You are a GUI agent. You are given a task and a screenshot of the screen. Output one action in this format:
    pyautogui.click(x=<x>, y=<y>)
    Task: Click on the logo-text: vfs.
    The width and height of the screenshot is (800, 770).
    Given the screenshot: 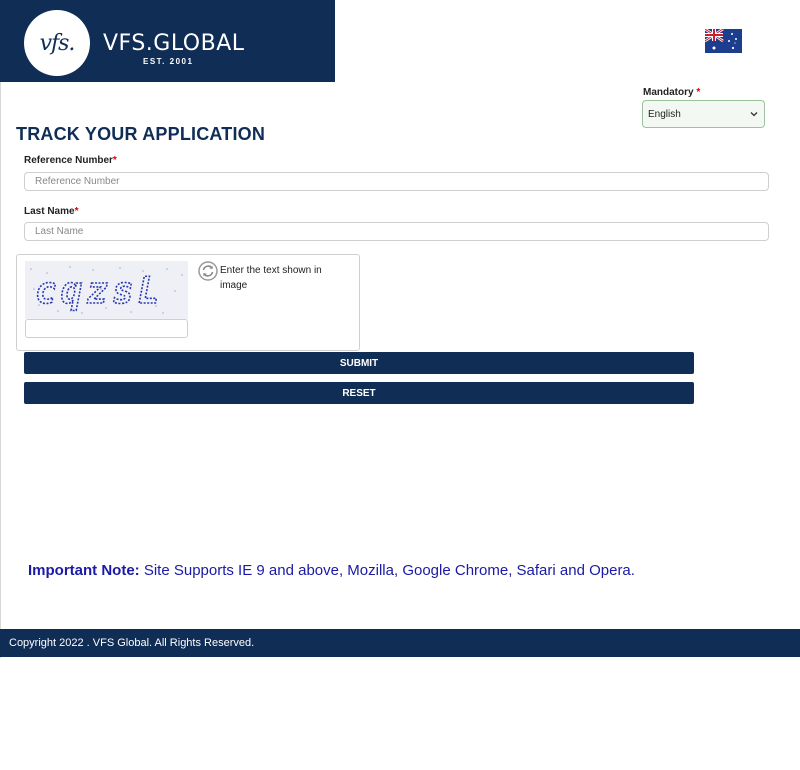 What is the action you would take?
    pyautogui.click(x=57, y=43)
    